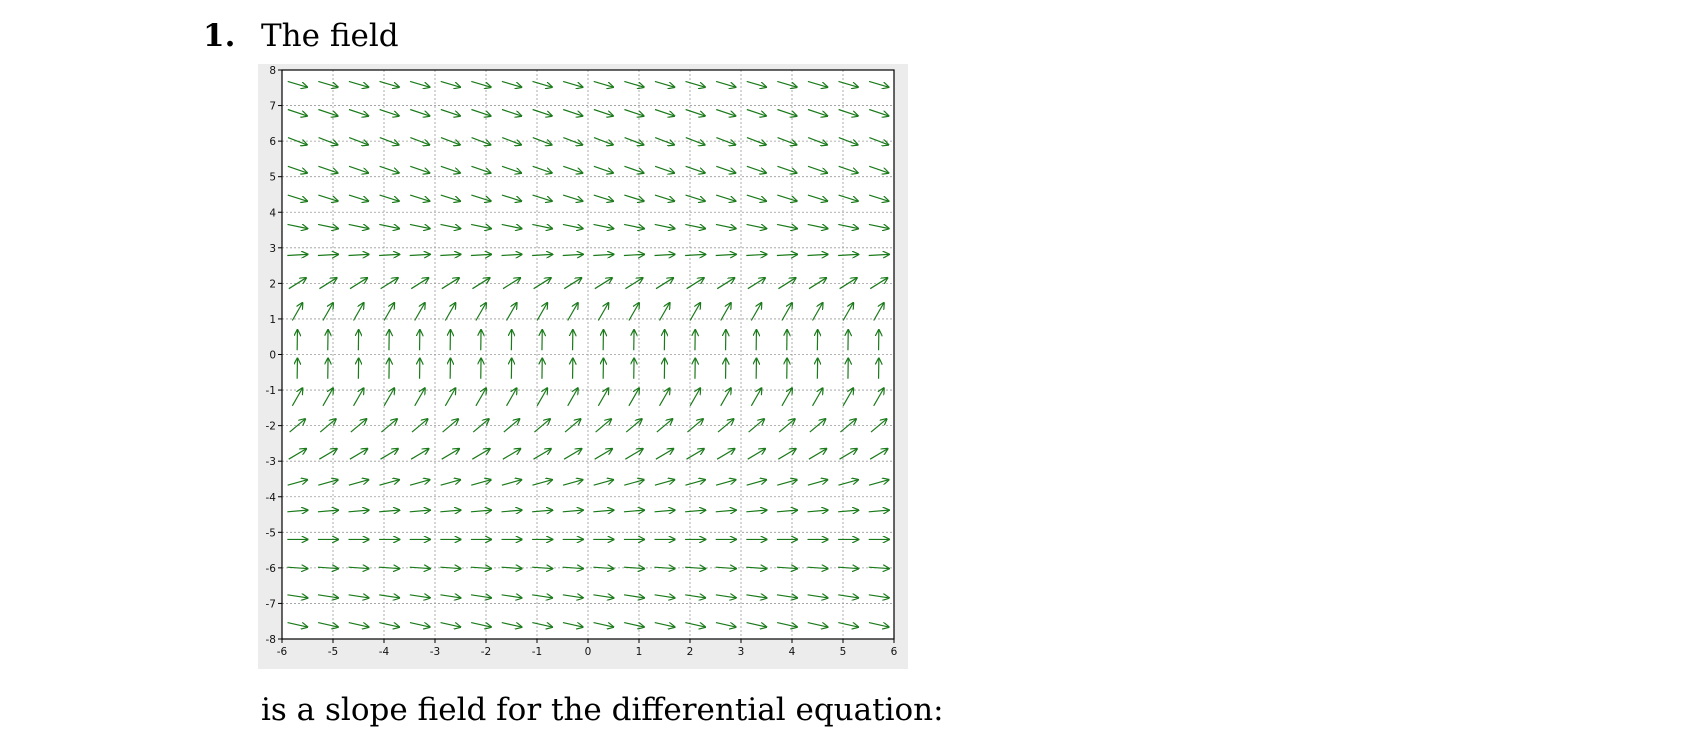 Image resolution: width=1700 pixels, height=755 pixels. I want to click on y-tick-label: -5, so click(271, 533).